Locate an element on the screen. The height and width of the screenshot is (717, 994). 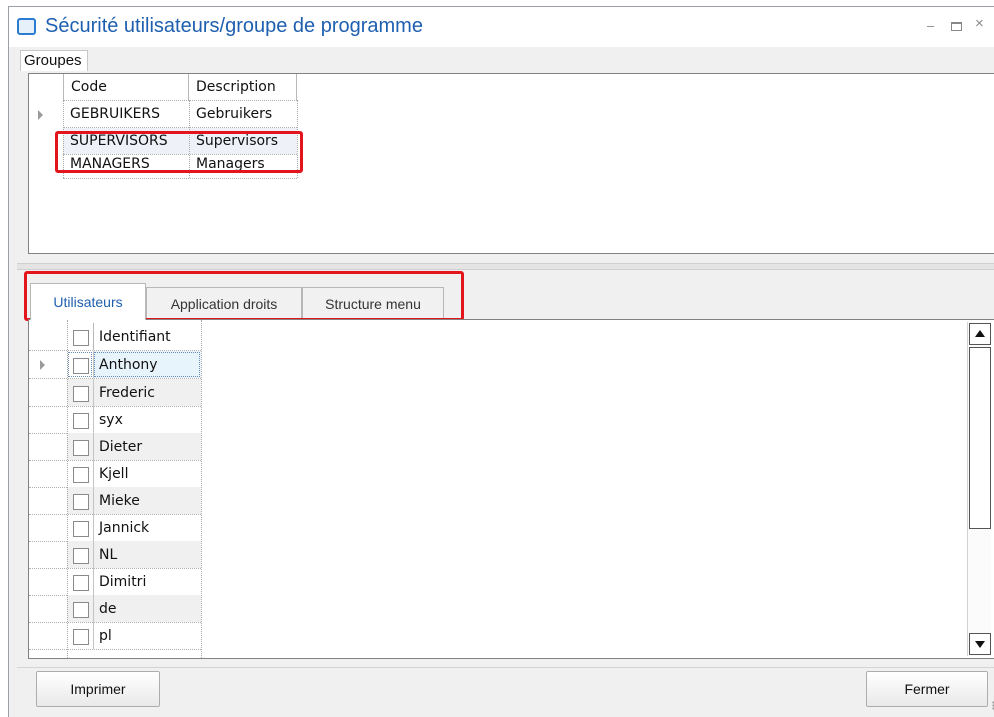
groups-section-label: Groupes is located at coordinates (54, 60).